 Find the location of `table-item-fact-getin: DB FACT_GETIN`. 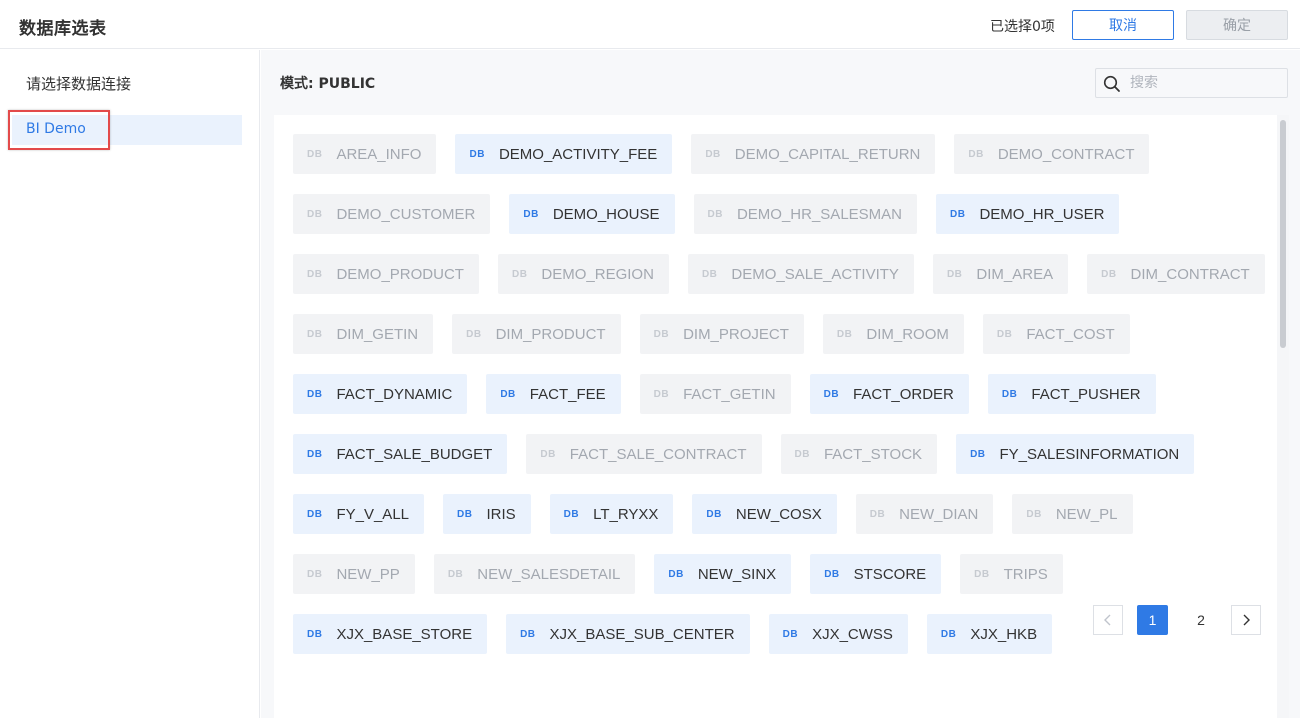

table-item-fact-getin: DB FACT_GETIN is located at coordinates (715, 394).